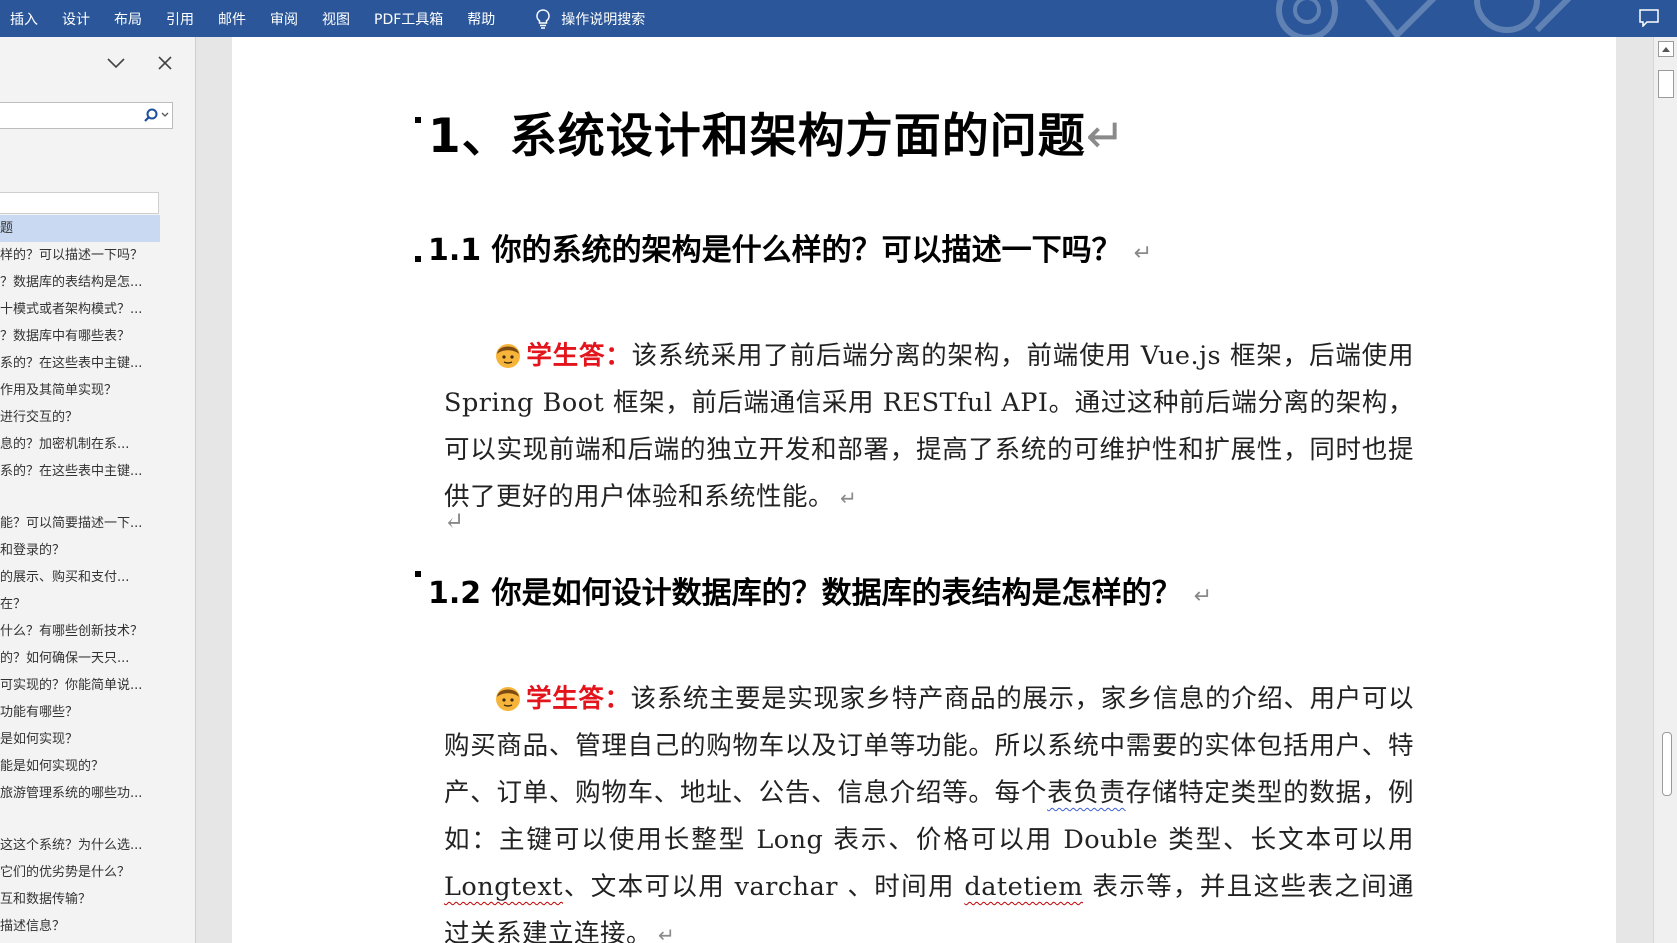 Image resolution: width=1677 pixels, height=943 pixels. Describe the element at coordinates (26, 19) in the screenshot. I see `tab-insert: 插入` at that location.